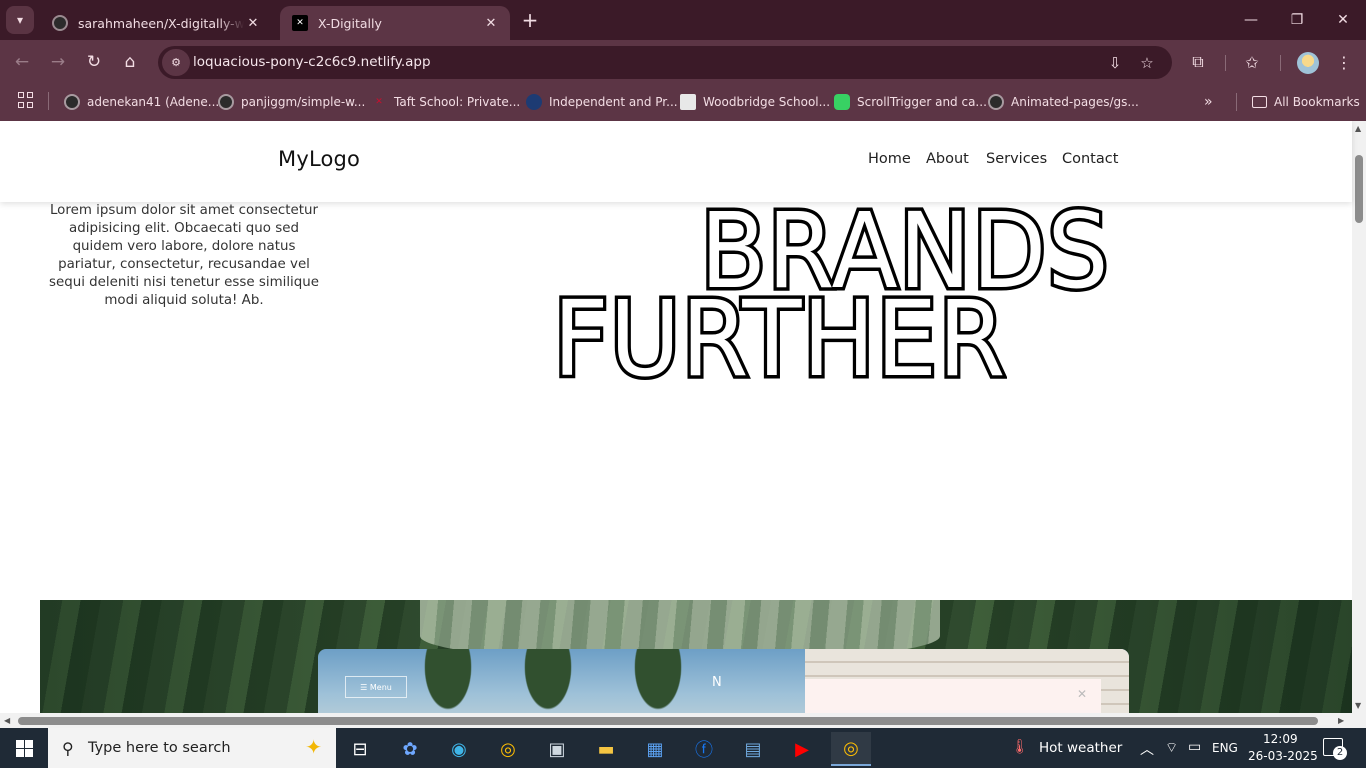  I want to click on tab-github: sarahmaheen/X-digitally-website ✕, so click(156, 23).